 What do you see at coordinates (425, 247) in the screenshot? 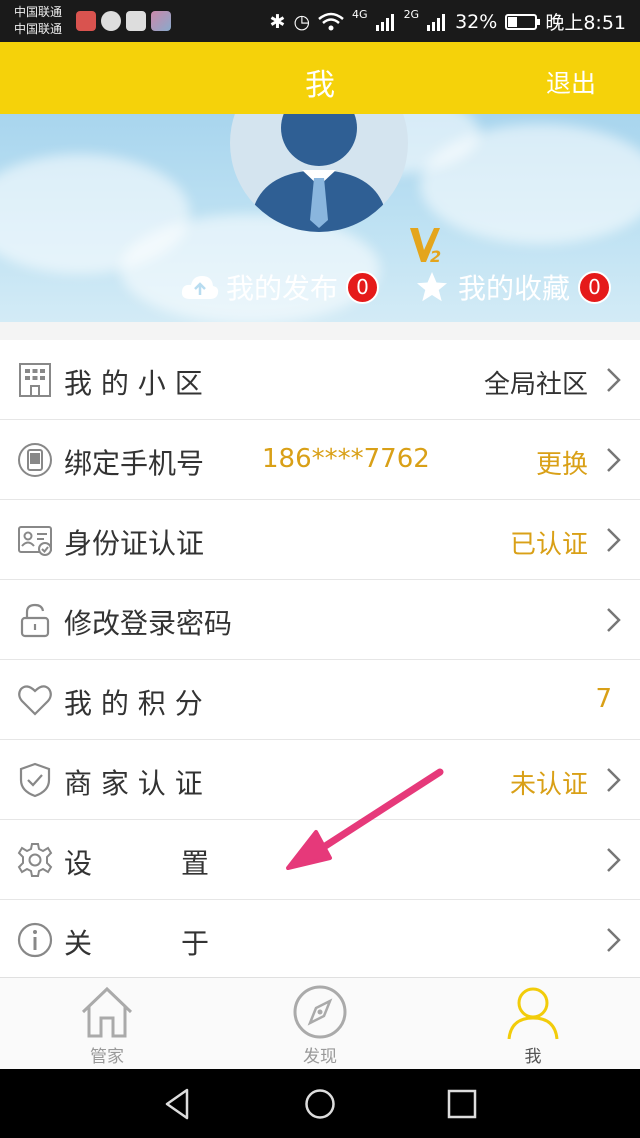
I see `v2-icon: 2` at bounding box center [425, 247].